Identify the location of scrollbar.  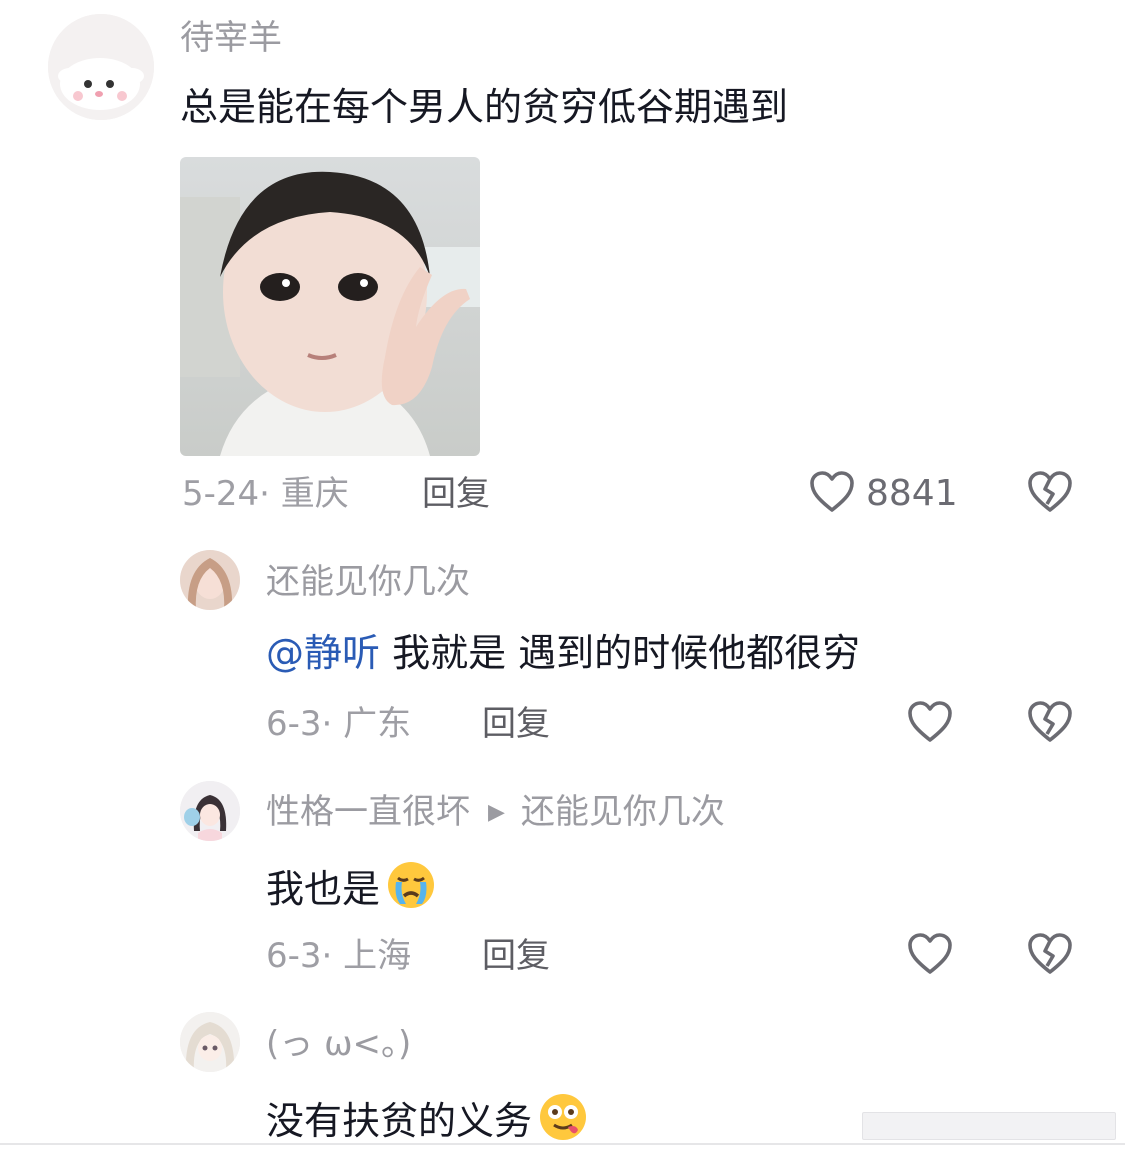
(989, 1126).